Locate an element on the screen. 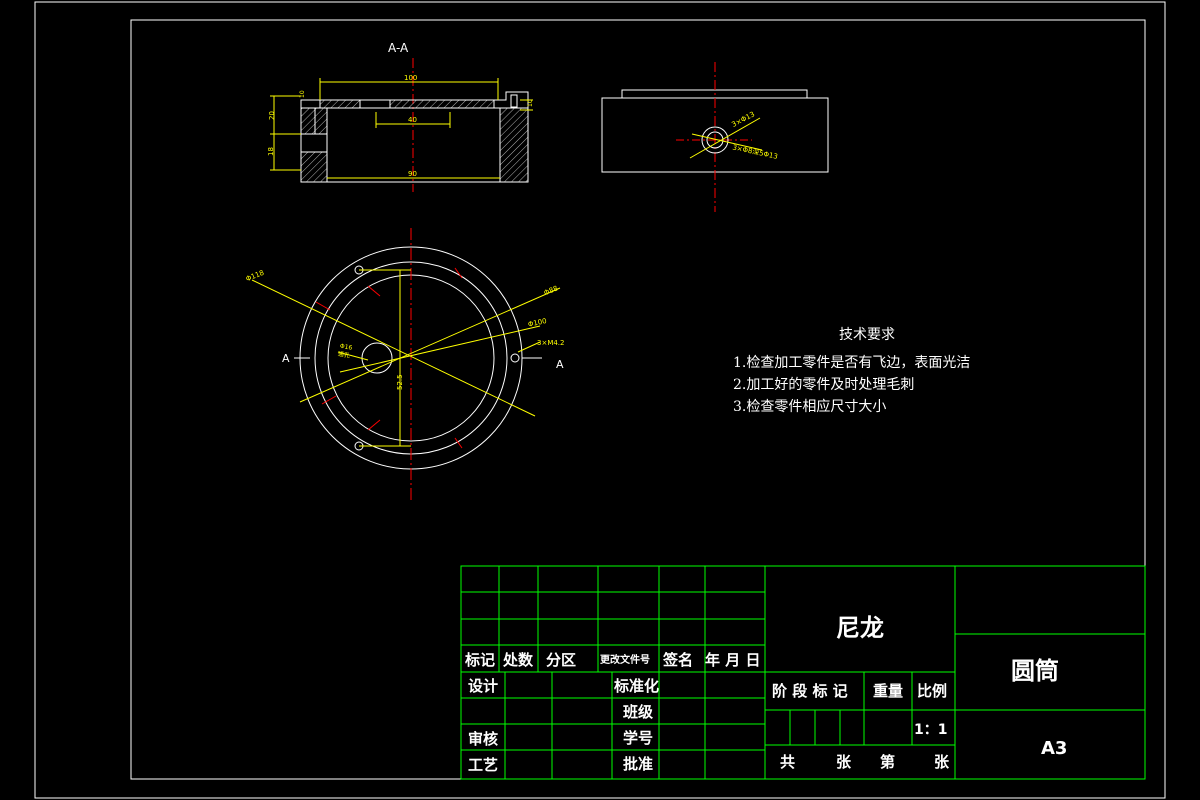  label-standardization: 标准化 is located at coordinates (636, 686).